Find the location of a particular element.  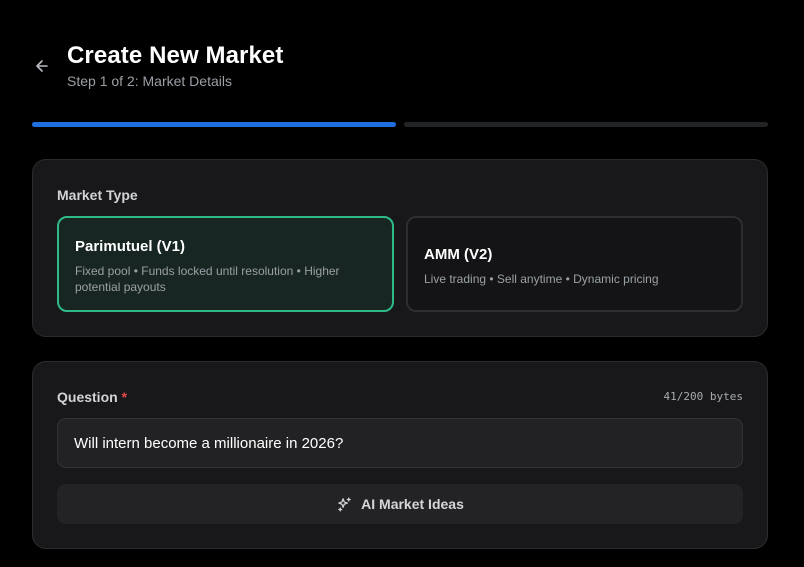

arrow-left-icon is located at coordinates (42, 66).